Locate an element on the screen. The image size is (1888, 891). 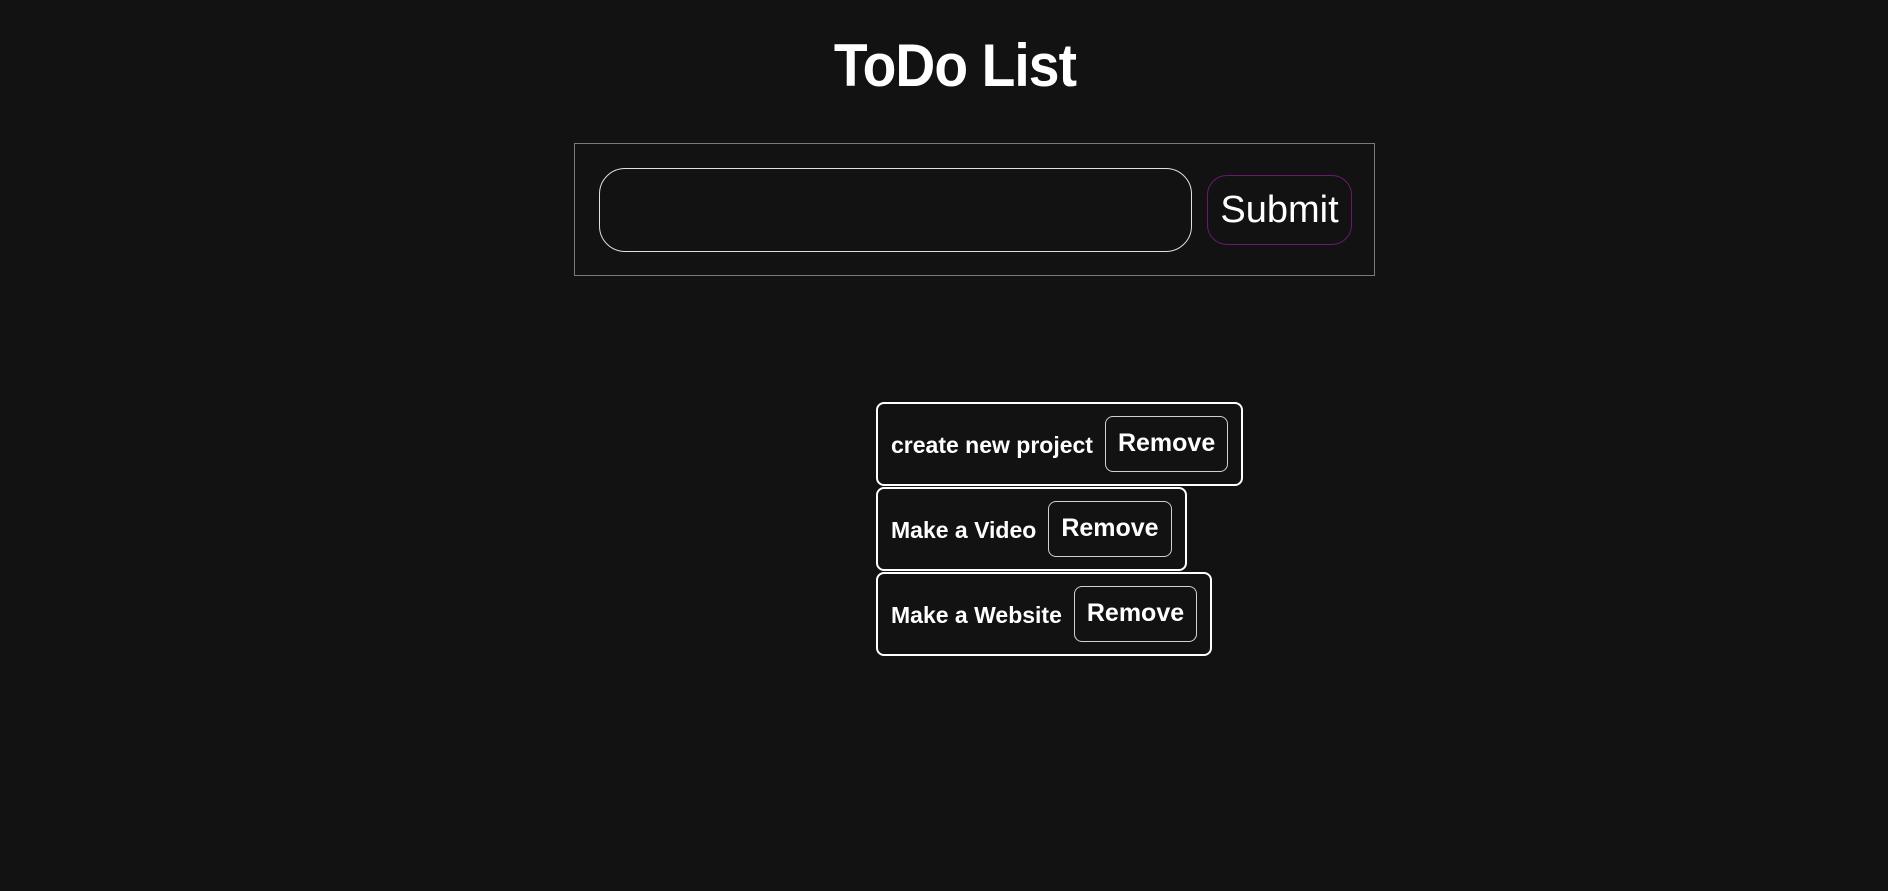
todo-form: Submit is located at coordinates (974, 209).